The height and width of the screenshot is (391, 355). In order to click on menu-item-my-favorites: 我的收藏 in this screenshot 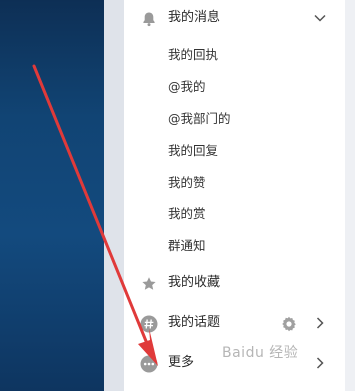, I will do `click(234, 283)`.